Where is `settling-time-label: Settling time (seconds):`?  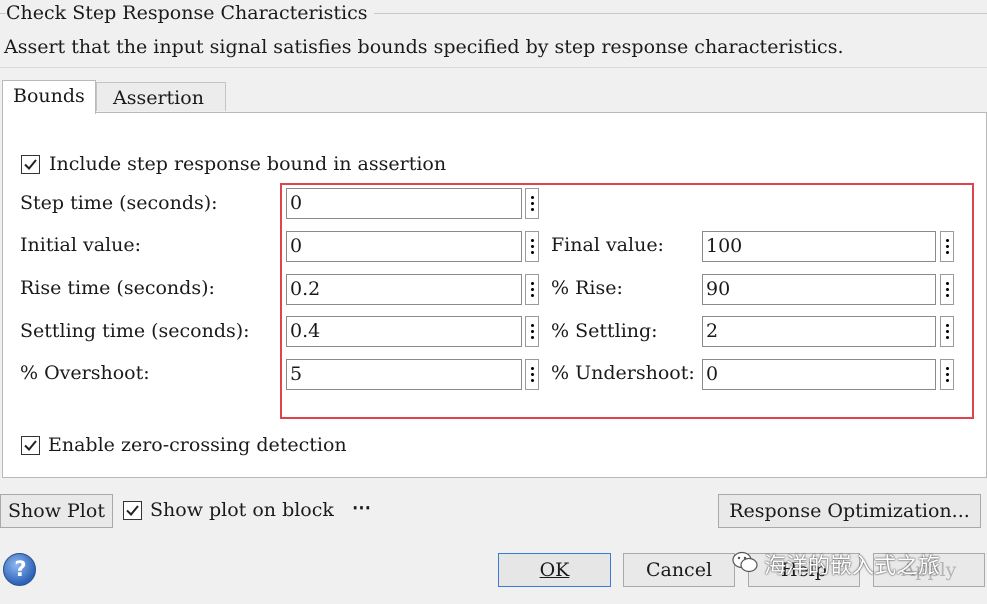
settling-time-label: Settling time (seconds): is located at coordinates (135, 331).